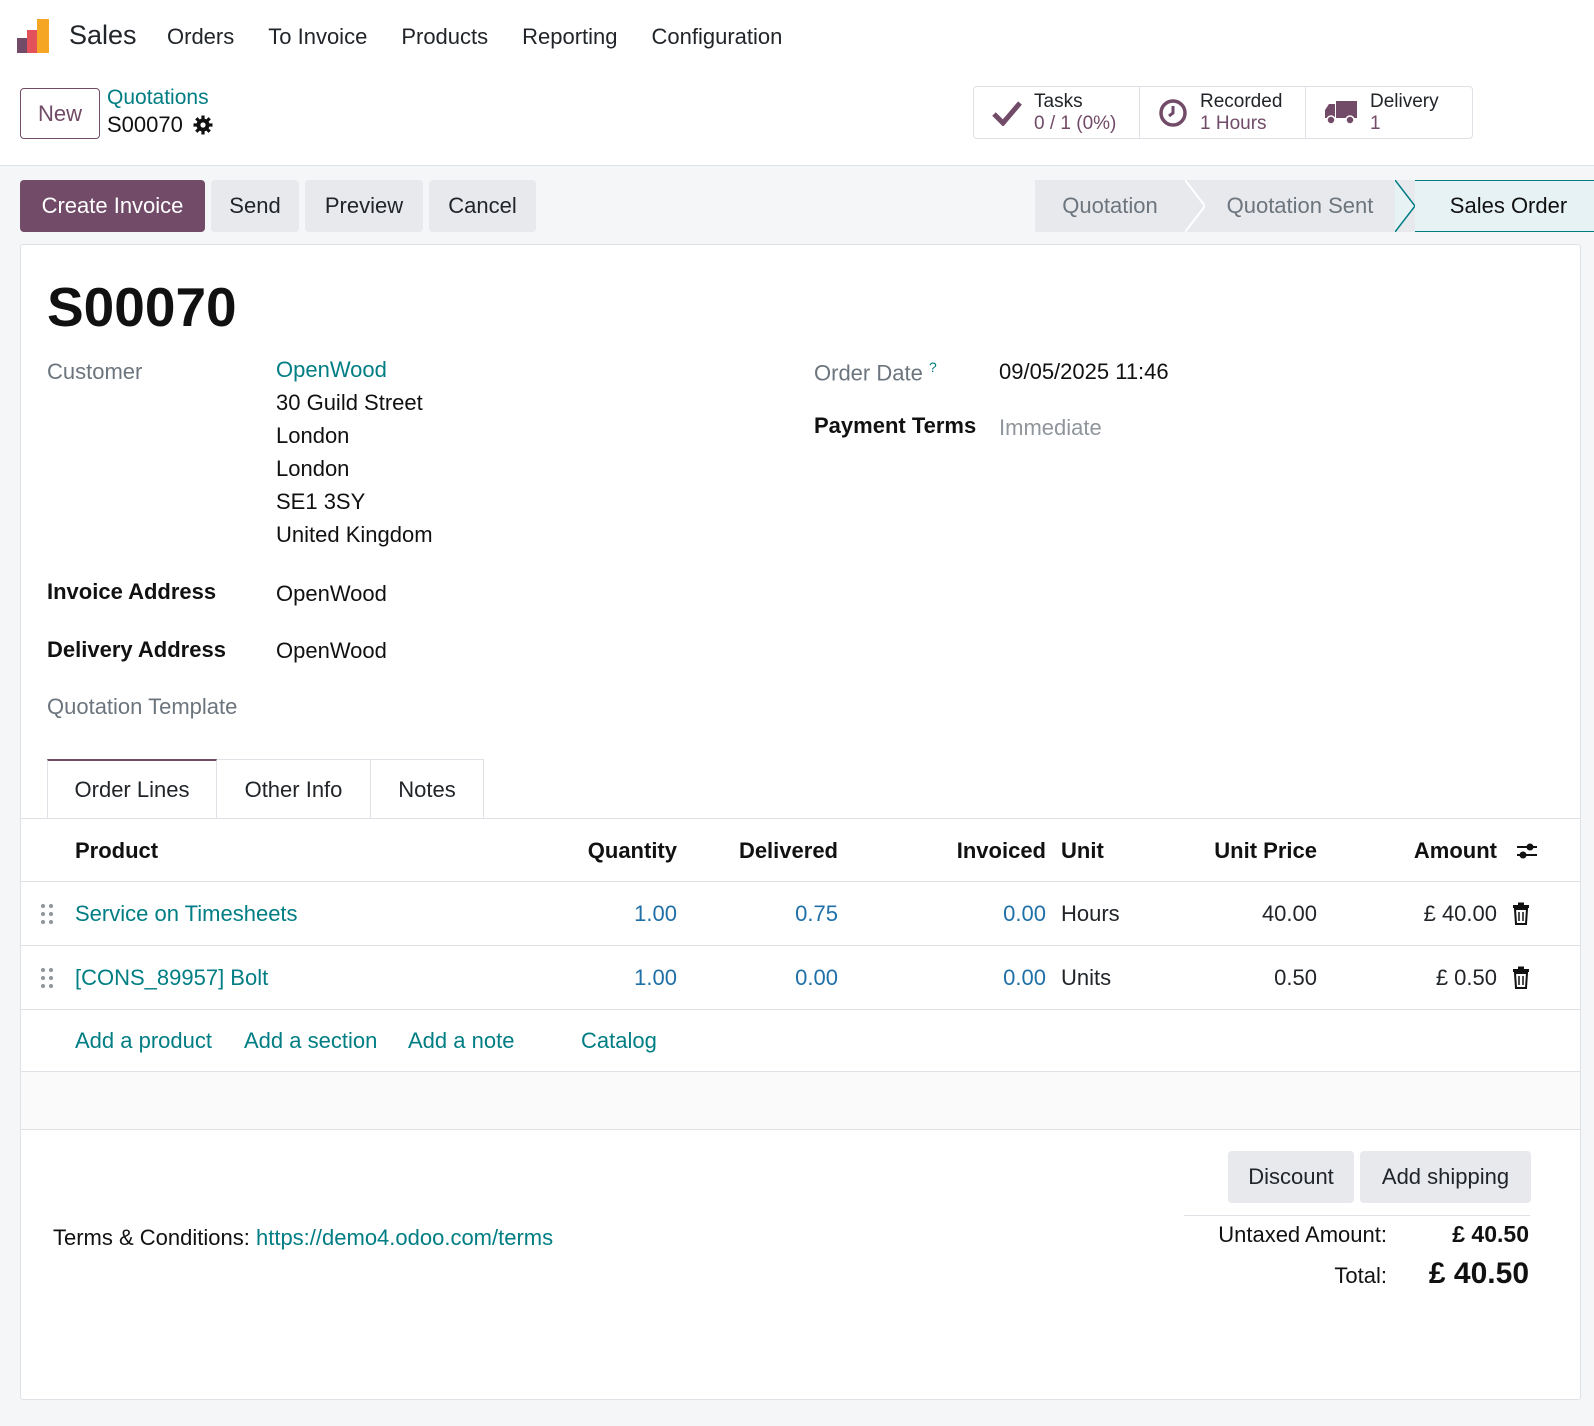 The width and height of the screenshot is (1594, 1426). What do you see at coordinates (158, 98) in the screenshot?
I see `breadcrumb-quotations: Quotations` at bounding box center [158, 98].